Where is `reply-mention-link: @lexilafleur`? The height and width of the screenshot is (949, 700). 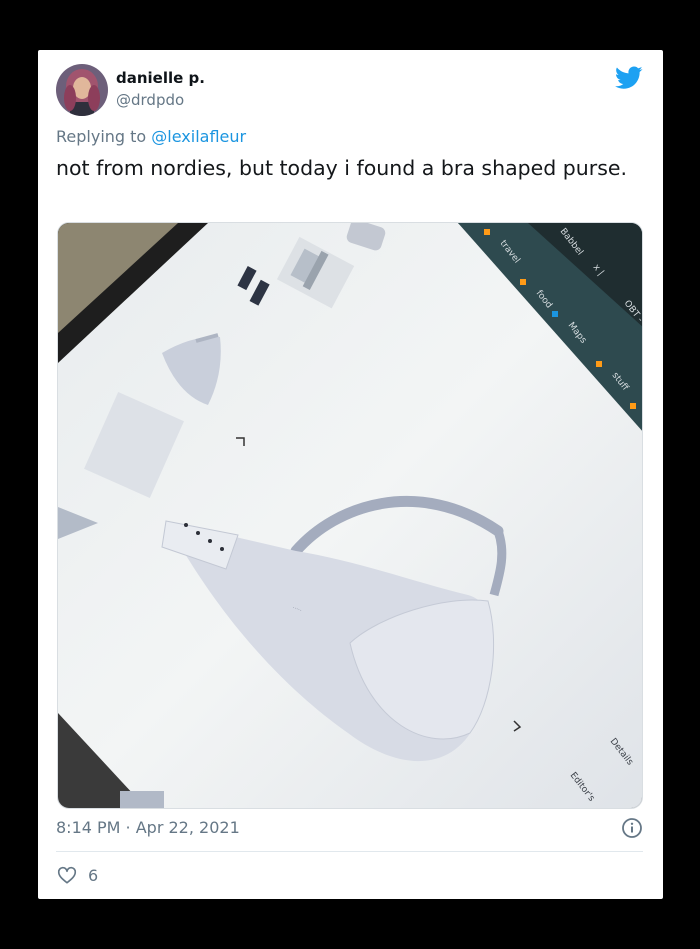 reply-mention-link: @lexilafleur is located at coordinates (198, 136).